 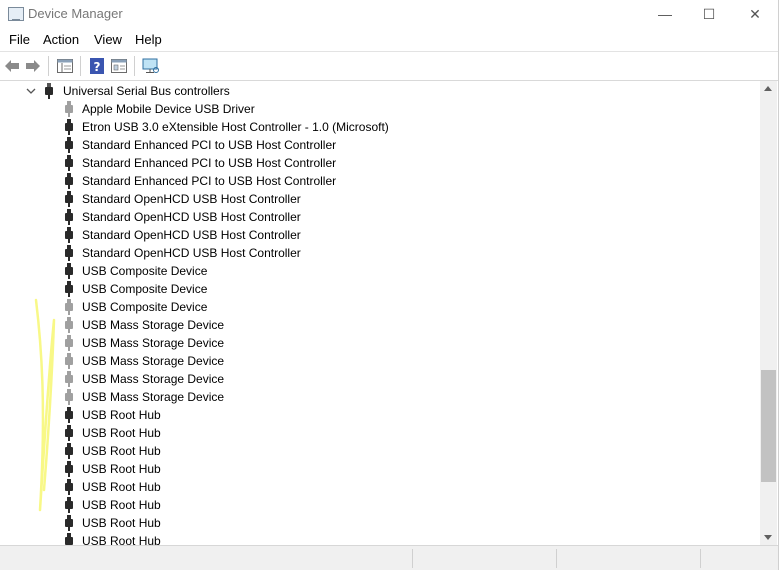 I want to click on forward-arrow-icon, so click(x=33, y=66).